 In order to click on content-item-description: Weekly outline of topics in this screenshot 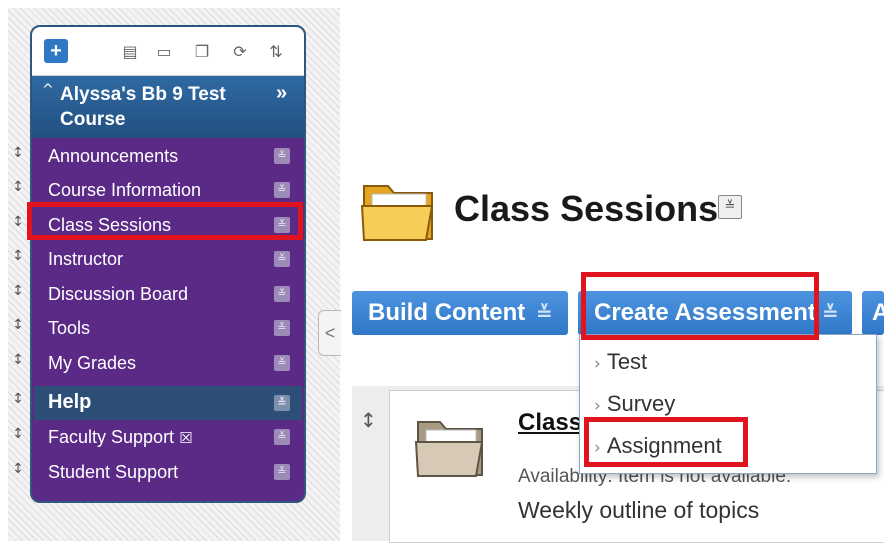, I will do `click(639, 510)`.